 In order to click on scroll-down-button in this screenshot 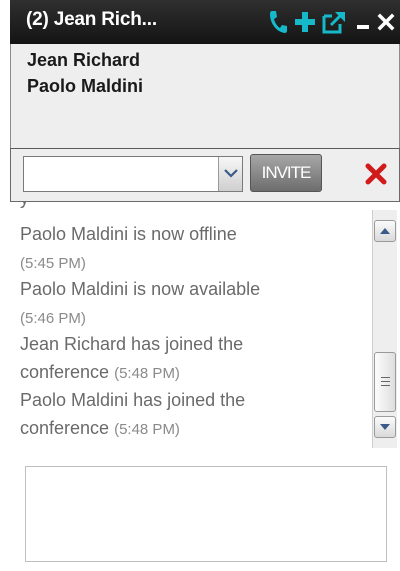, I will do `click(385, 427)`.